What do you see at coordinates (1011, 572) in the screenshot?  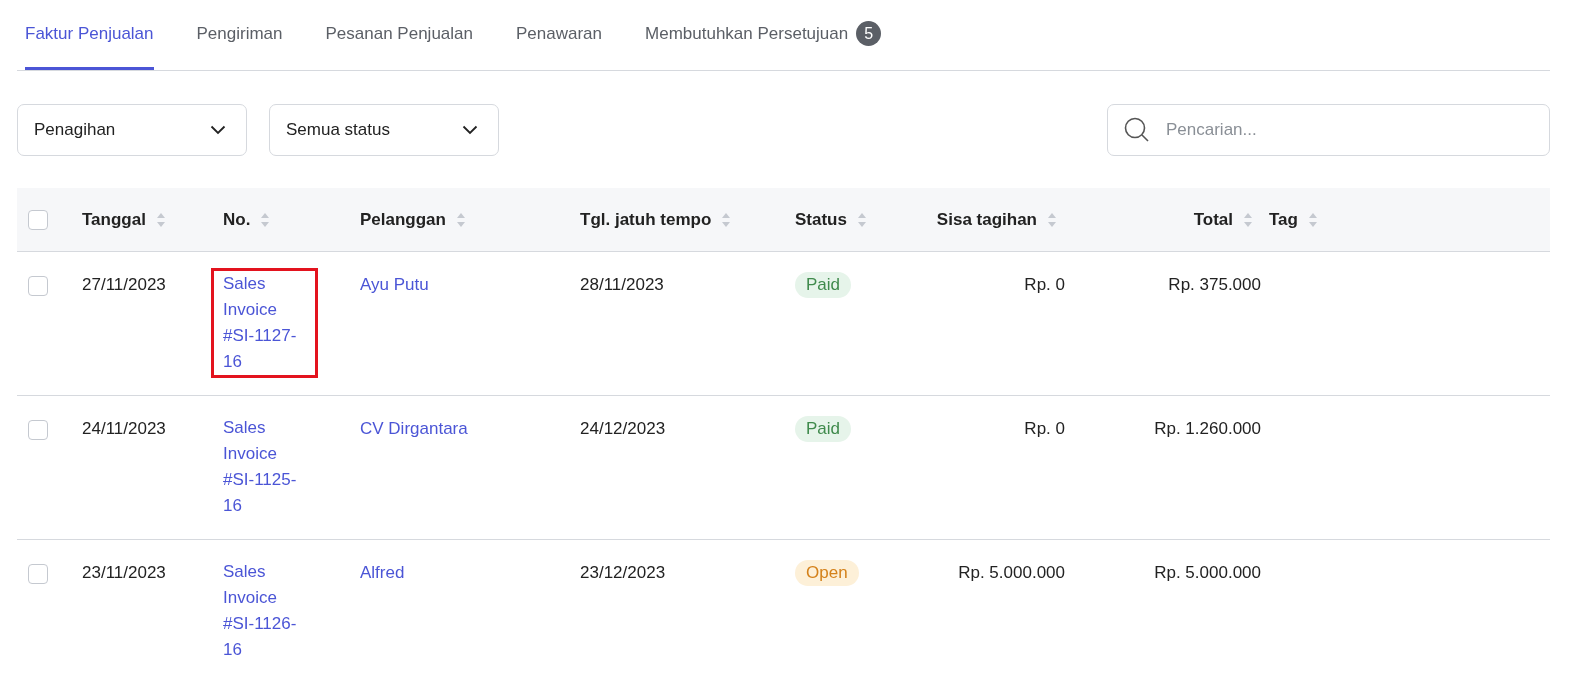 I see `remaining-amount: Rp. 5.000.000` at bounding box center [1011, 572].